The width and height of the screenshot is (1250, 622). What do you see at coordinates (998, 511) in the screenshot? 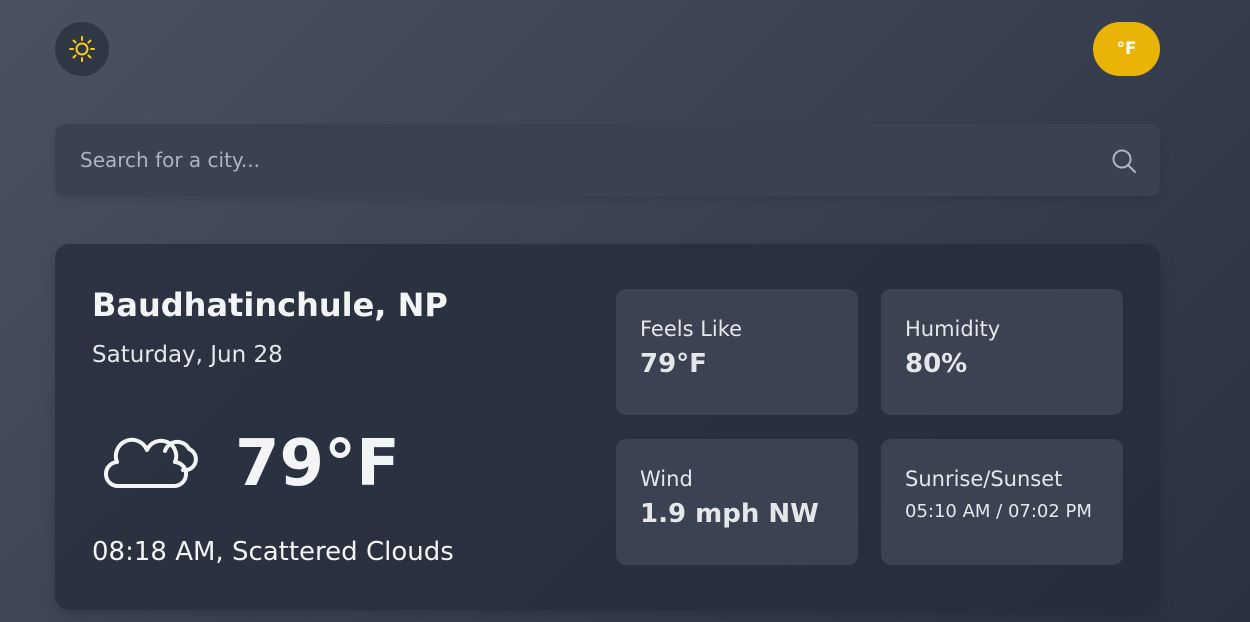
I see `sunrise-sunset-value: 05:10 AM / 07:02 PM` at bounding box center [998, 511].